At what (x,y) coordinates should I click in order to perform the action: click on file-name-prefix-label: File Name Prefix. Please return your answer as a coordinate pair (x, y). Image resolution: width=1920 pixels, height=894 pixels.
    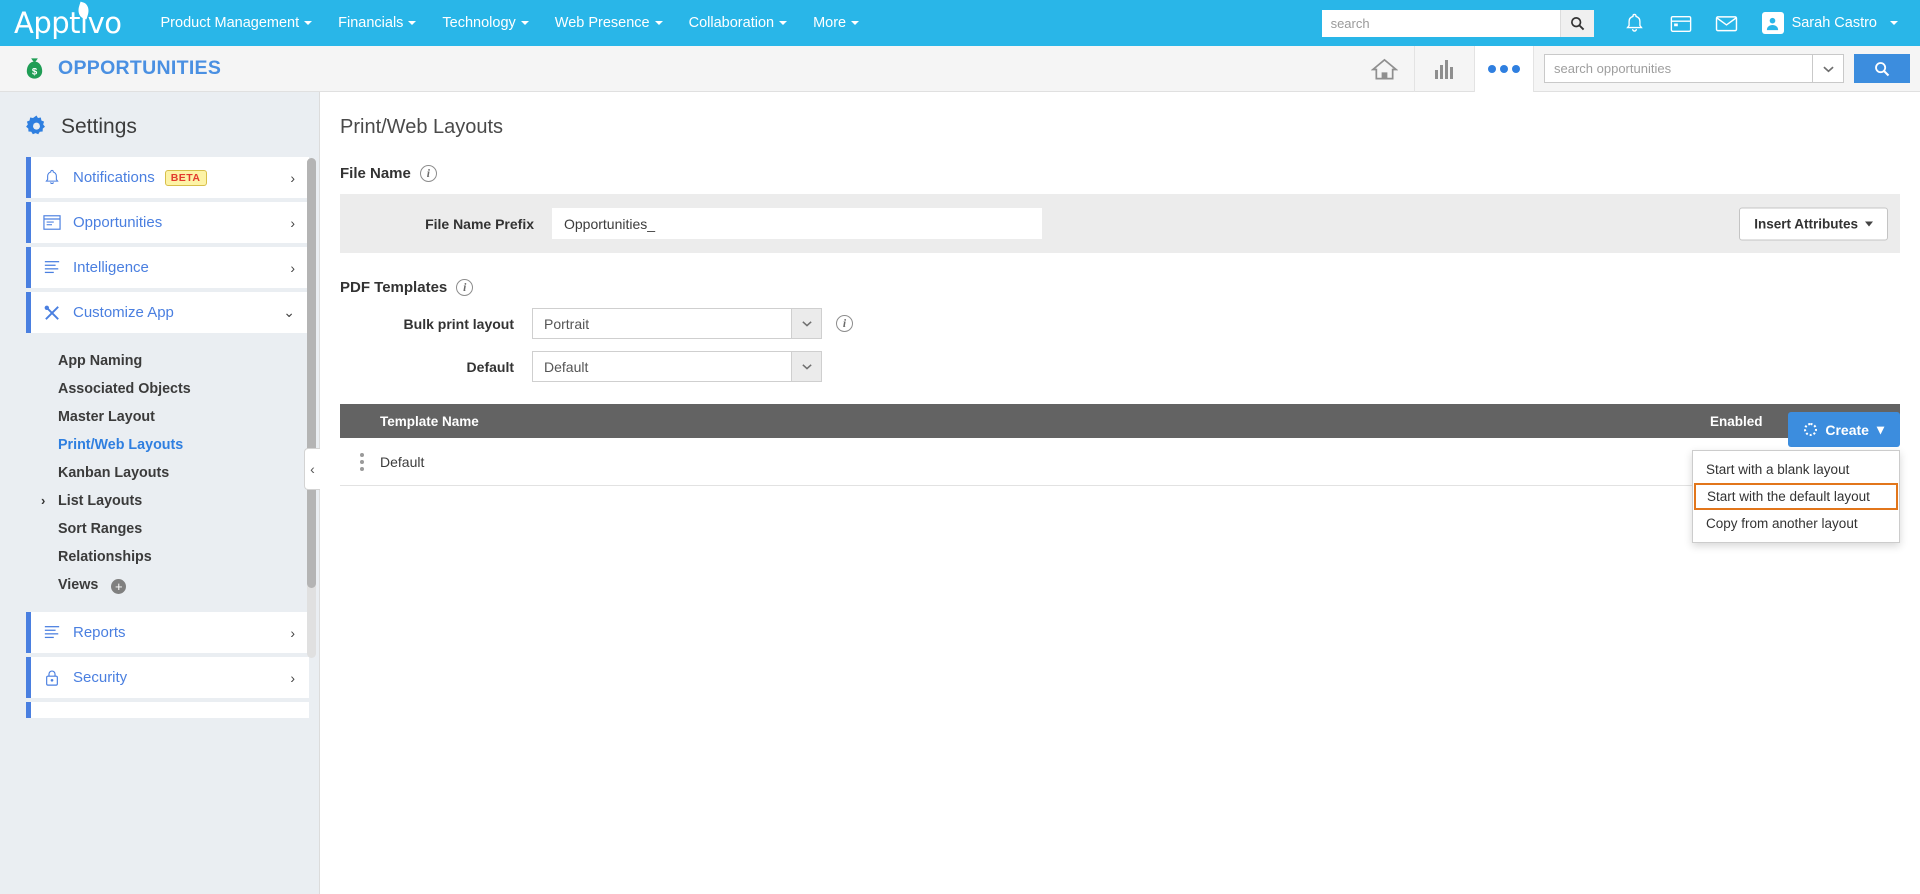
    Looking at the image, I should click on (479, 223).